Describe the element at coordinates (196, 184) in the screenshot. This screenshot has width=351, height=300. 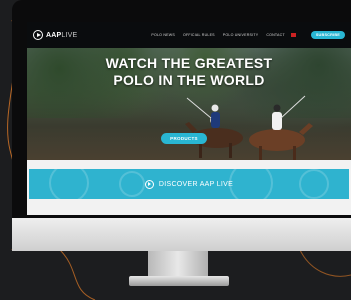
I see `discover-label: DISCOVER AAP LIVE` at that location.